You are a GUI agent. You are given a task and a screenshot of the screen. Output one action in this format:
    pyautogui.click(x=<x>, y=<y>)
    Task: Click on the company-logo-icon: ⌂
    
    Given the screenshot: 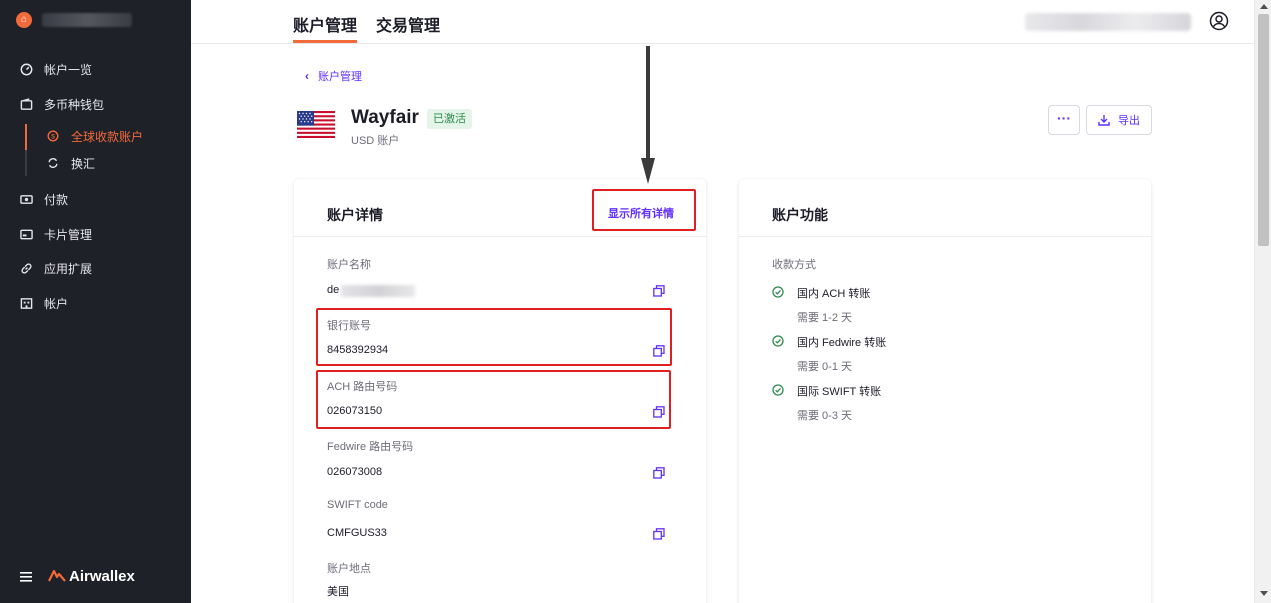 What is the action you would take?
    pyautogui.click(x=24, y=20)
    